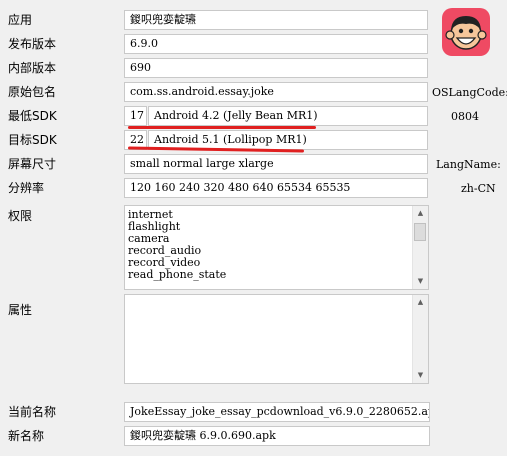  I want to click on resolution-field: 120 160 240 320 480 640 65534 65535, so click(276, 188).